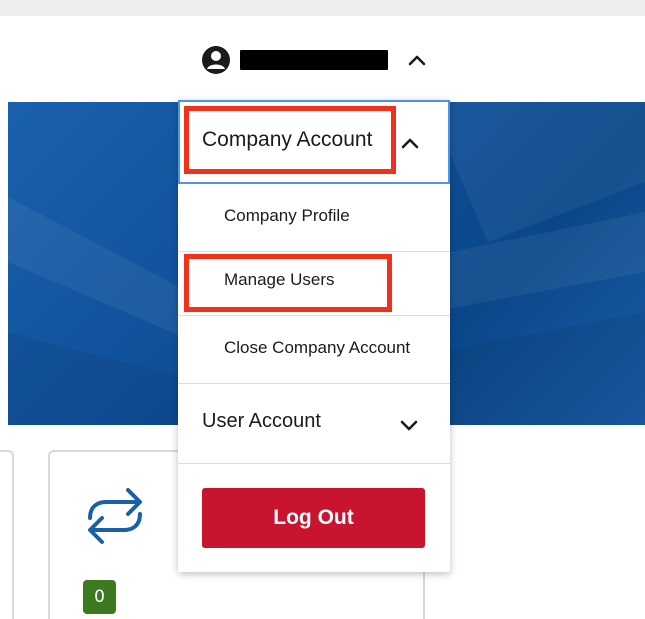  I want to click on user-account-toggle: User Account, so click(314, 424).